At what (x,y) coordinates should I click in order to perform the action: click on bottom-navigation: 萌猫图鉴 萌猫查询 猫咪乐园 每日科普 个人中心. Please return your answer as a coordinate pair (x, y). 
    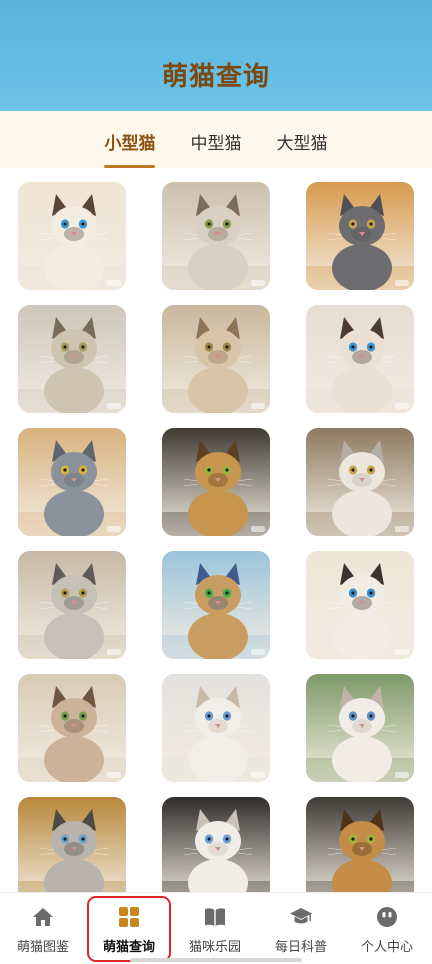
    Looking at the image, I should click on (216, 928).